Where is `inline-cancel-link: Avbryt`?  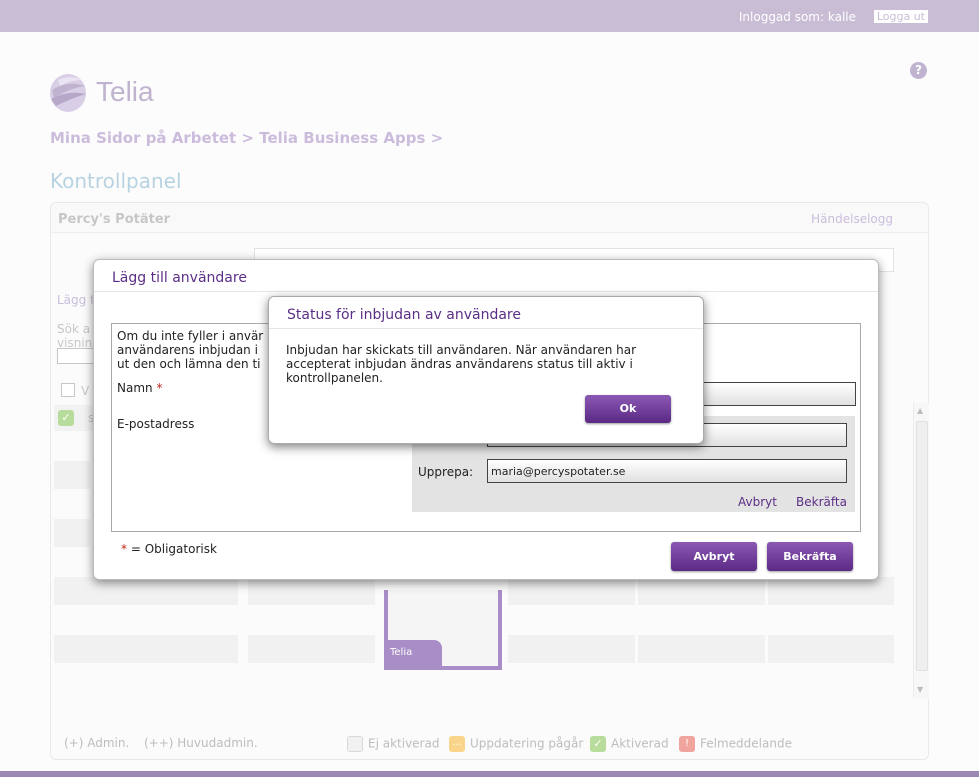 inline-cancel-link: Avbryt is located at coordinates (757, 502).